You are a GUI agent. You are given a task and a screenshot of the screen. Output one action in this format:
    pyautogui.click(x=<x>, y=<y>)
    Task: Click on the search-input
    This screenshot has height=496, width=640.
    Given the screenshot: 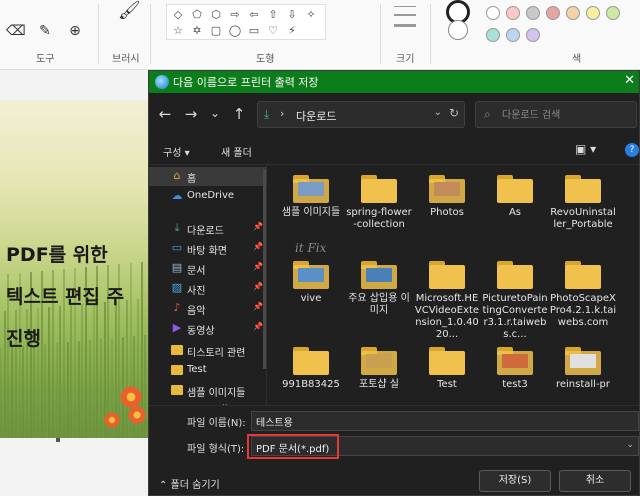 What is the action you would take?
    pyautogui.click(x=567, y=115)
    